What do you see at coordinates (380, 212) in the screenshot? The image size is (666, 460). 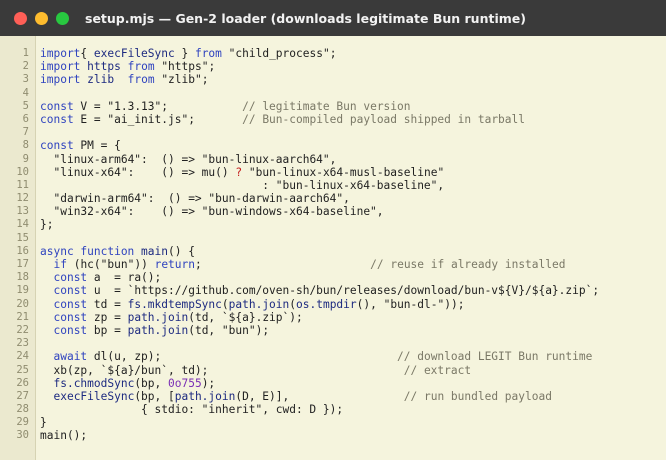 I see `code-token: ,` at bounding box center [380, 212].